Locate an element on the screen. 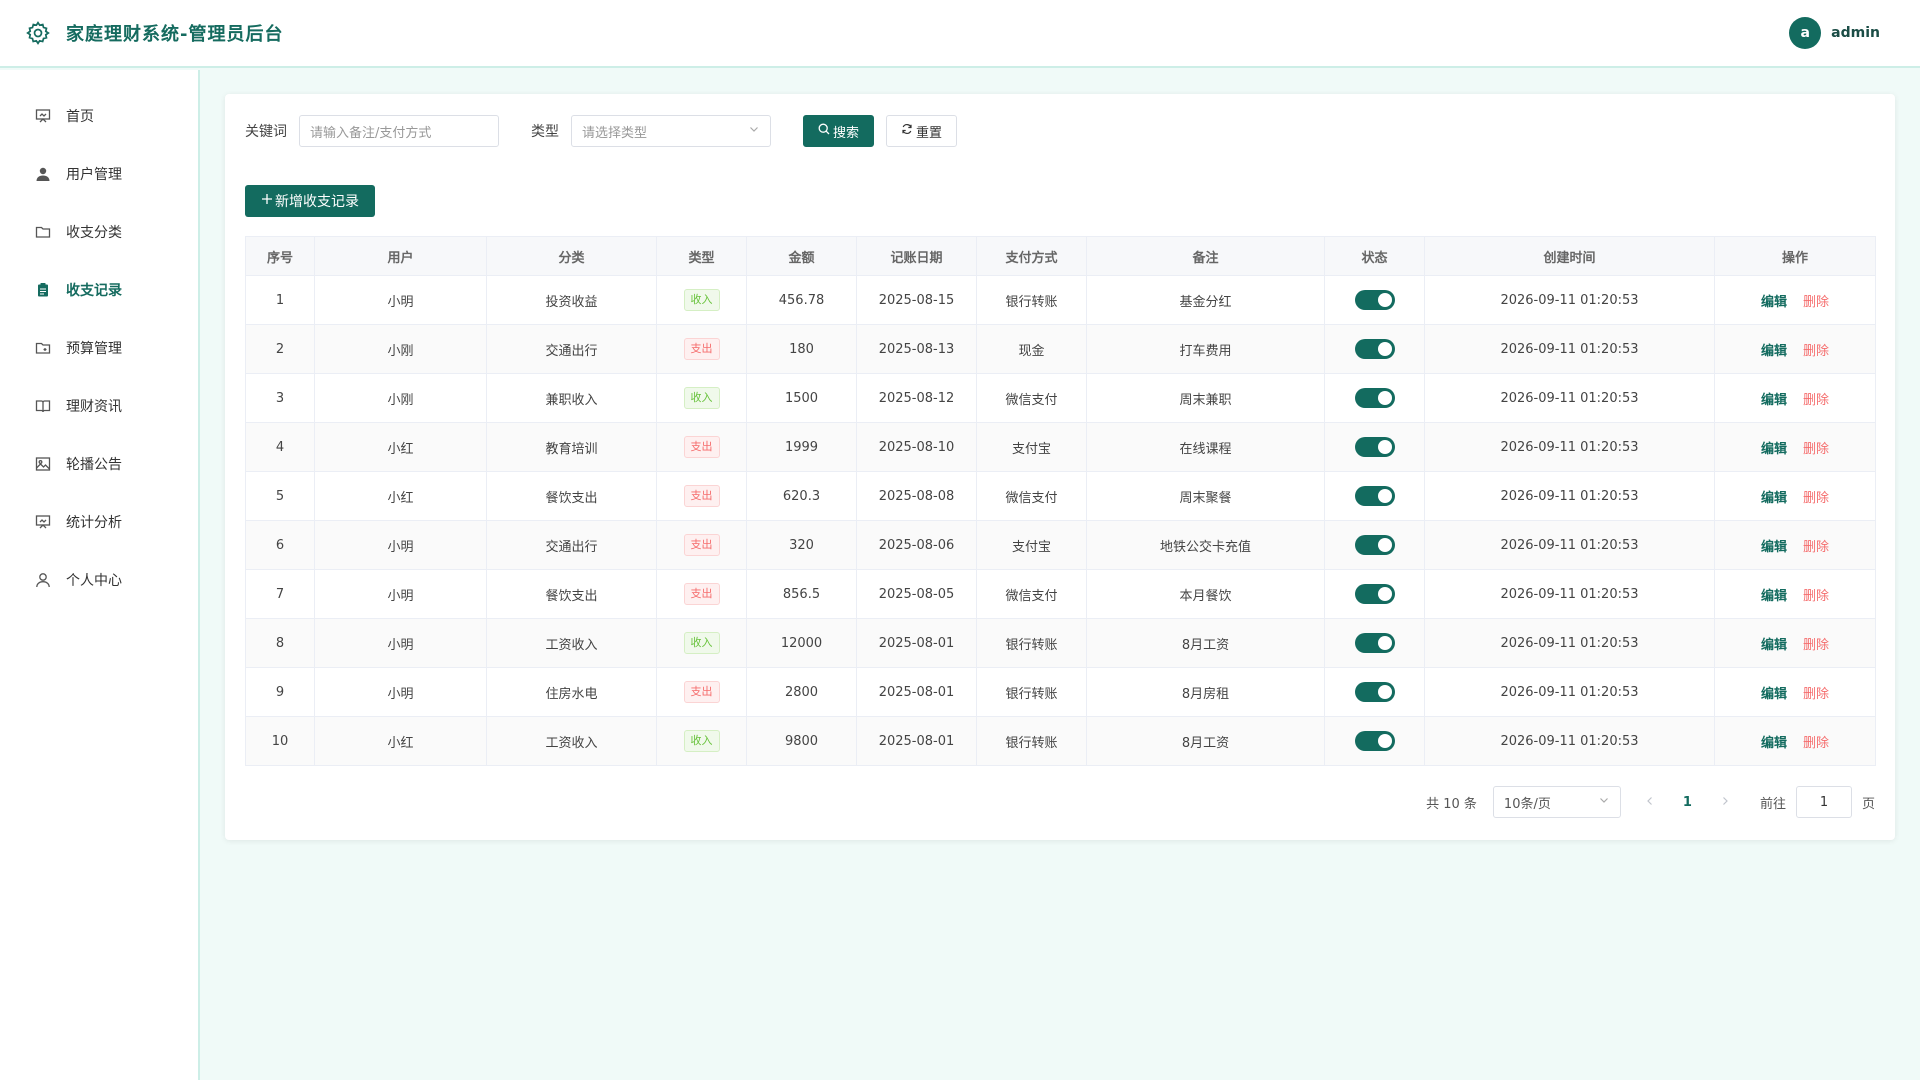  brand: 家庭理财系统-管理员后台 is located at coordinates (153, 33).